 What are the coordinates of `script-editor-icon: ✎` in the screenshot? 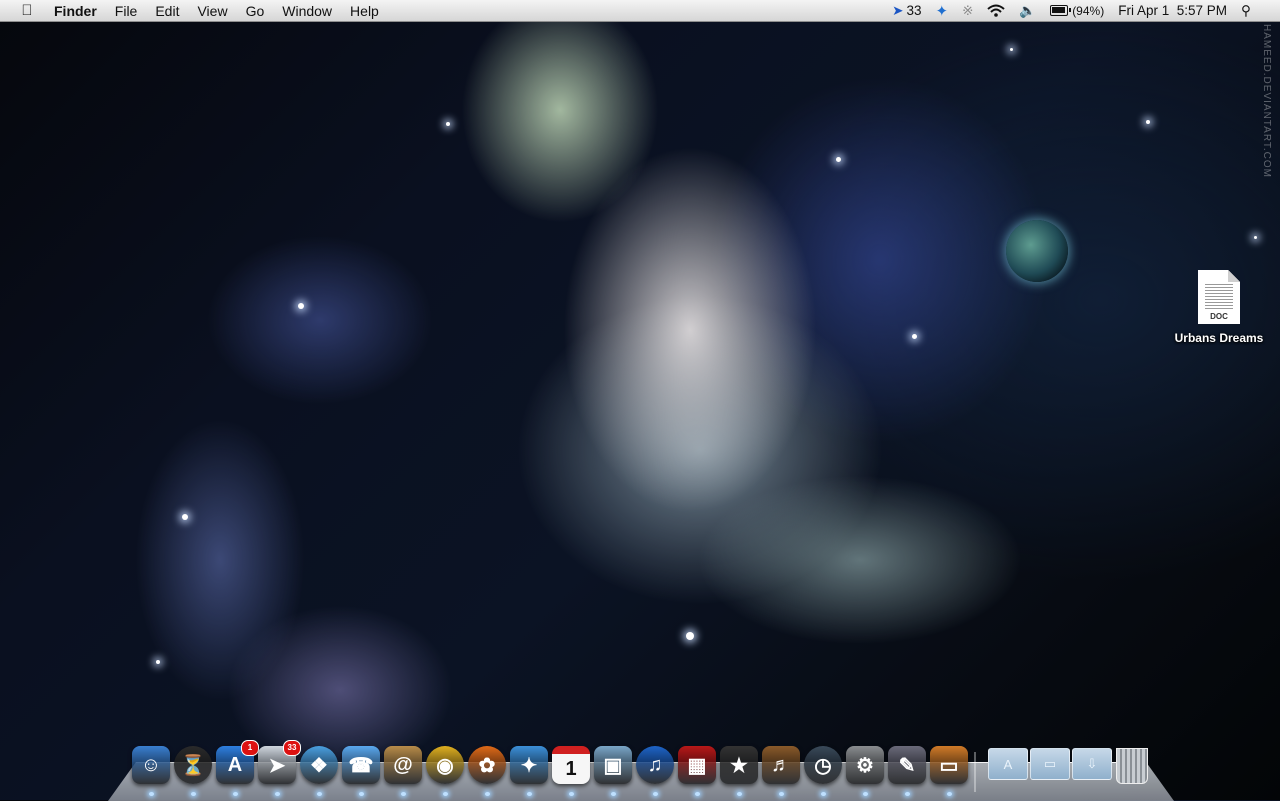 It's located at (907, 765).